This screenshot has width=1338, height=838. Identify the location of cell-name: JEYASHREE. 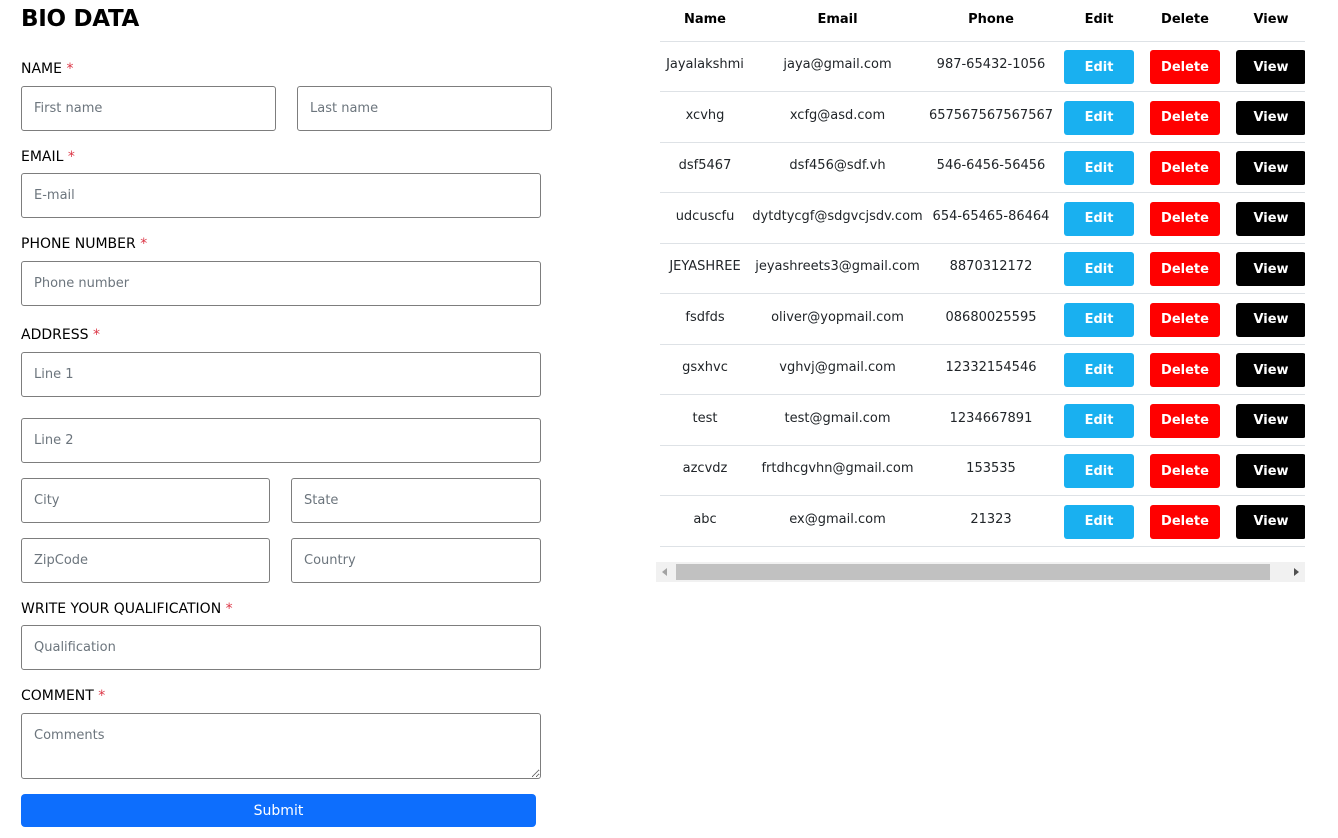
(705, 266).